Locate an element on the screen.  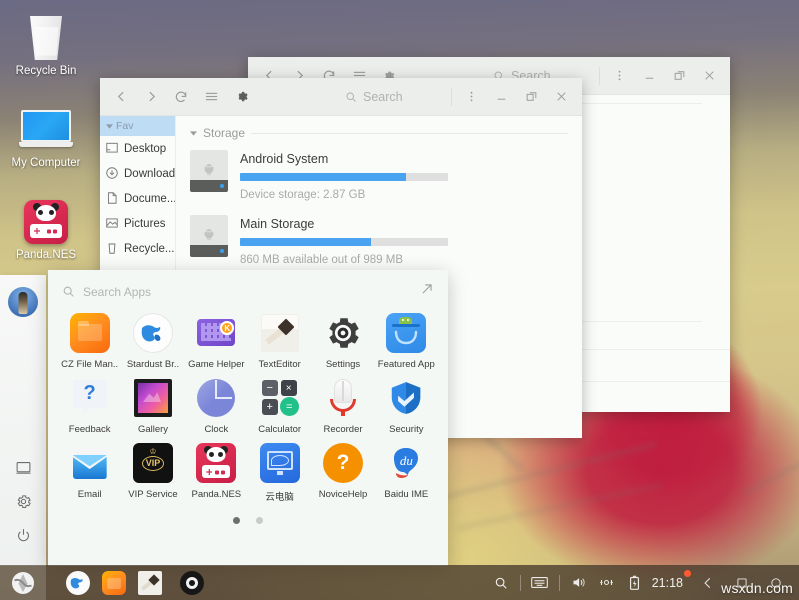
app-security: Security is located at coordinates (406, 406).